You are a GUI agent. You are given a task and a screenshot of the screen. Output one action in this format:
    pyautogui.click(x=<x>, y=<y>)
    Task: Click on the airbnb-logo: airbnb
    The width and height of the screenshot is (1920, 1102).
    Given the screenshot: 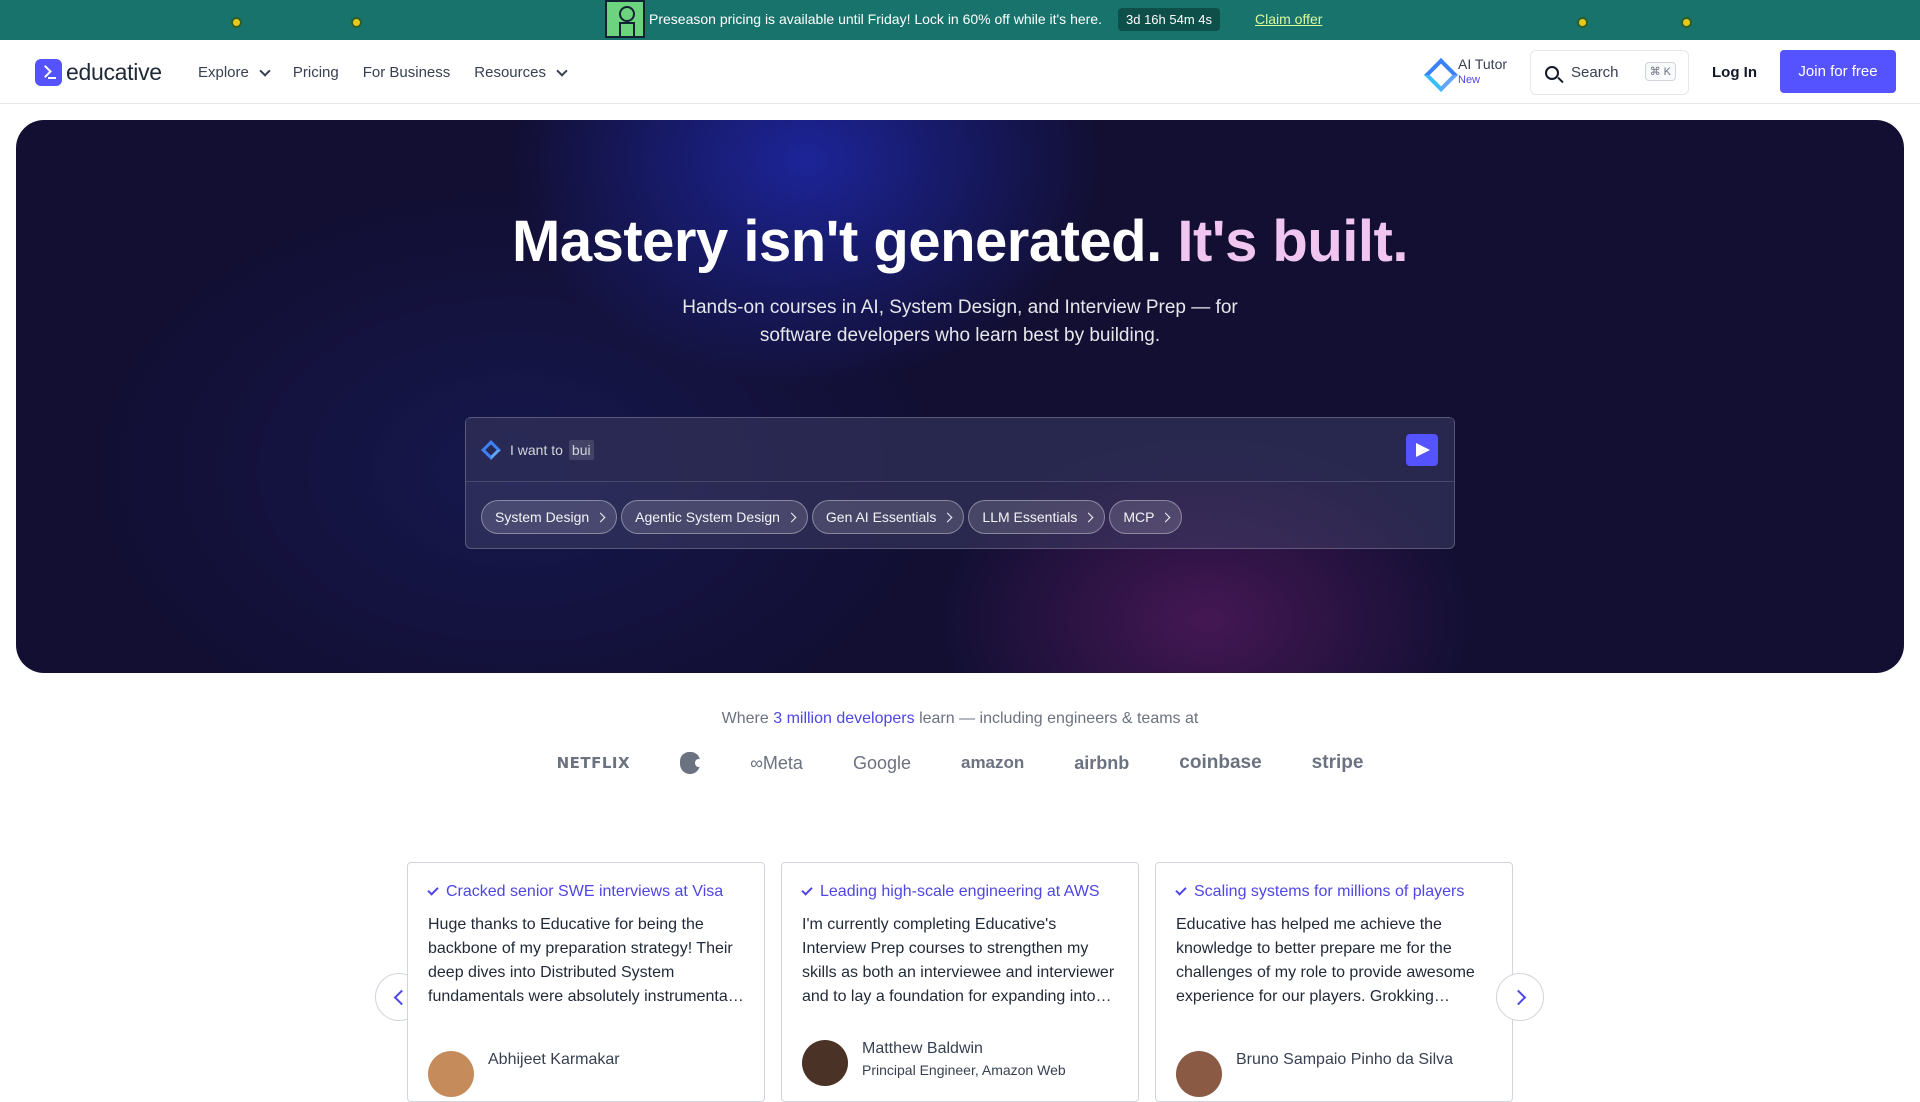 What is the action you would take?
    pyautogui.click(x=1102, y=762)
    